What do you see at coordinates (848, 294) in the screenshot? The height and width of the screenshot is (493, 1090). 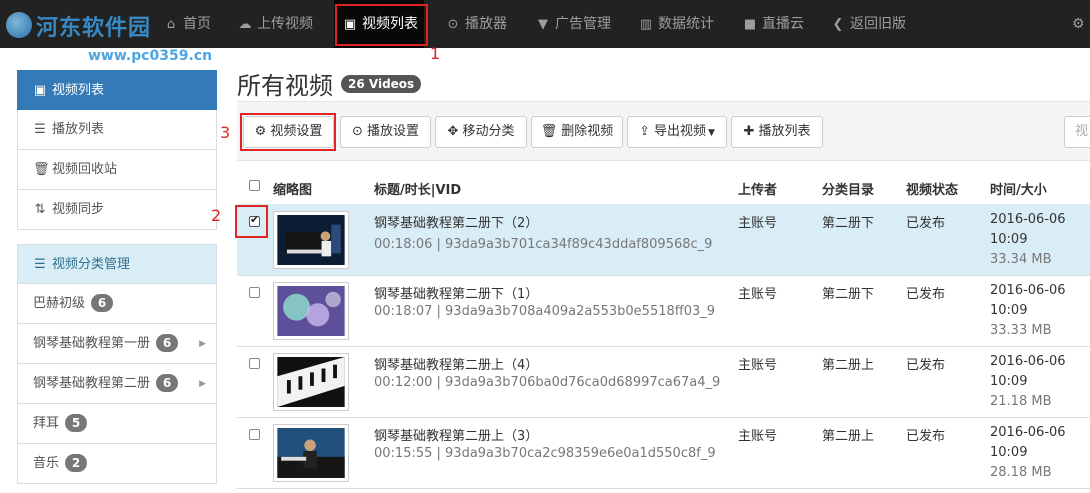 I see `category: 第二册下` at bounding box center [848, 294].